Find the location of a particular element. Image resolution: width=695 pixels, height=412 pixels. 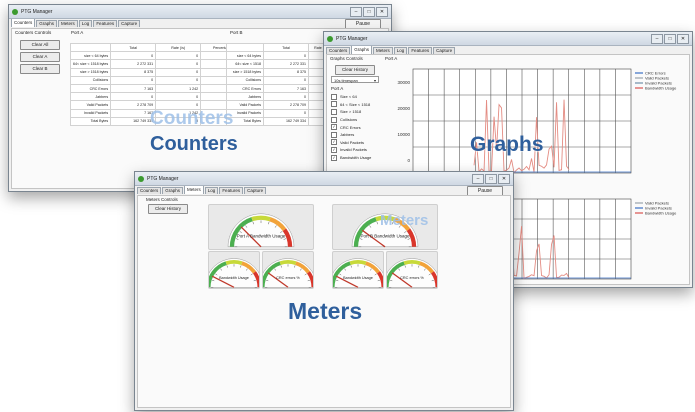

table-cell: 1 242 is located at coordinates (178, 88).